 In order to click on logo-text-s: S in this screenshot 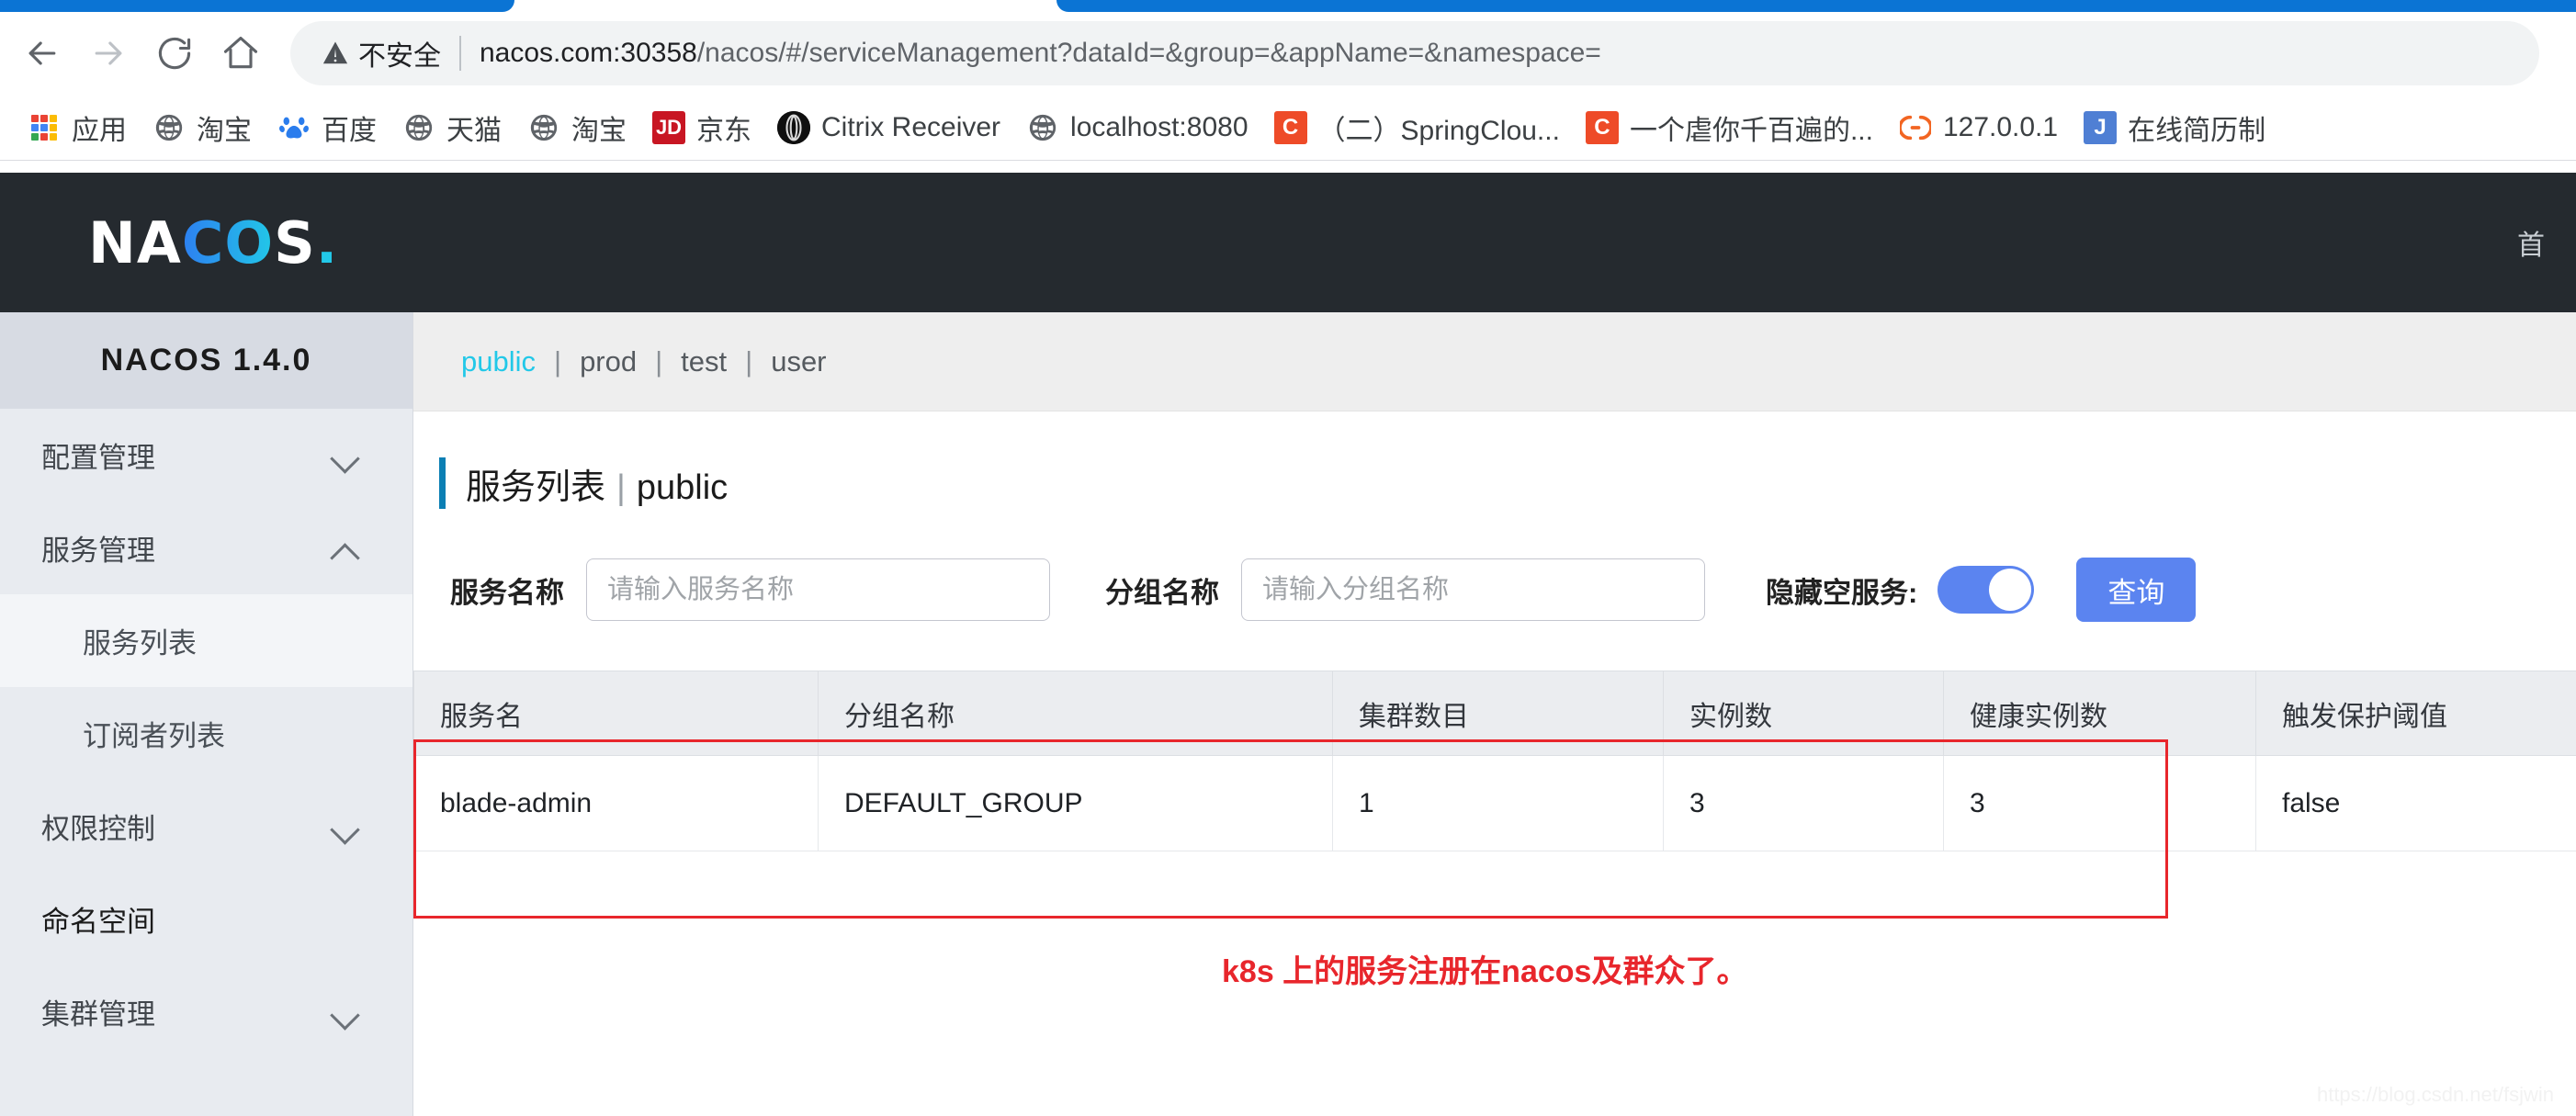, I will do `click(295, 242)`.